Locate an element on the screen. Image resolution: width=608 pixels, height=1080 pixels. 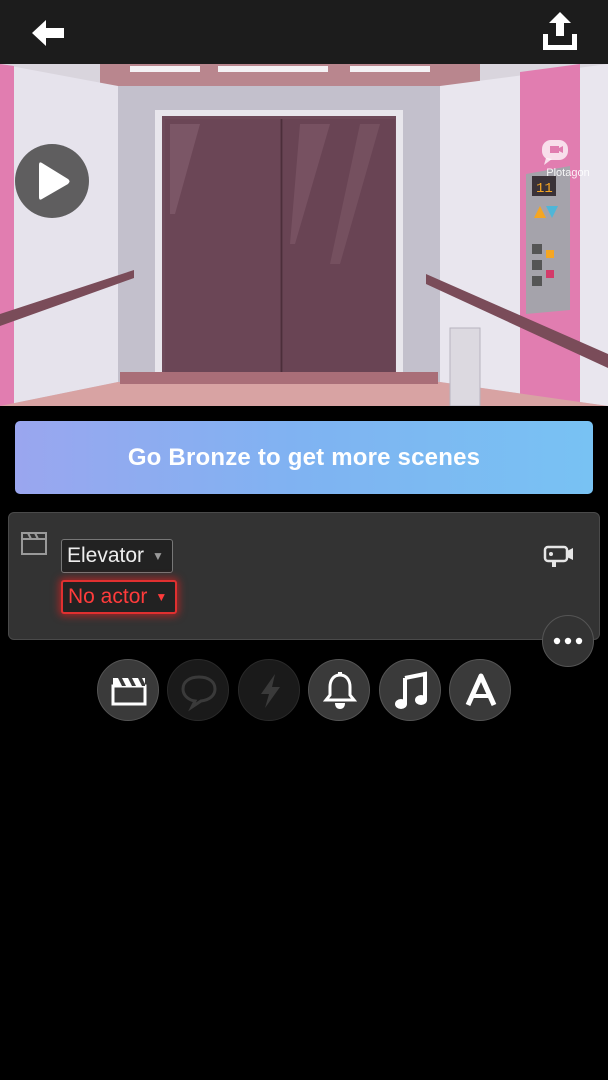
add-sound-effect-button is located at coordinates (339, 690).